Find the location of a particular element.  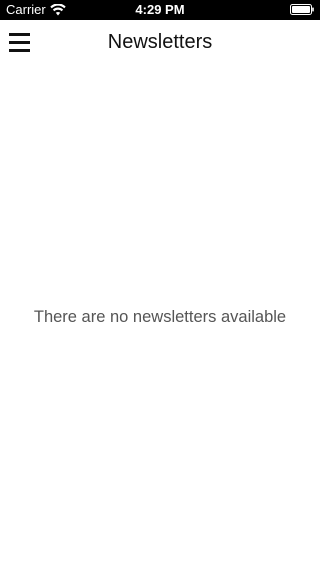

status-time: 4:29 PM is located at coordinates (160, 9).